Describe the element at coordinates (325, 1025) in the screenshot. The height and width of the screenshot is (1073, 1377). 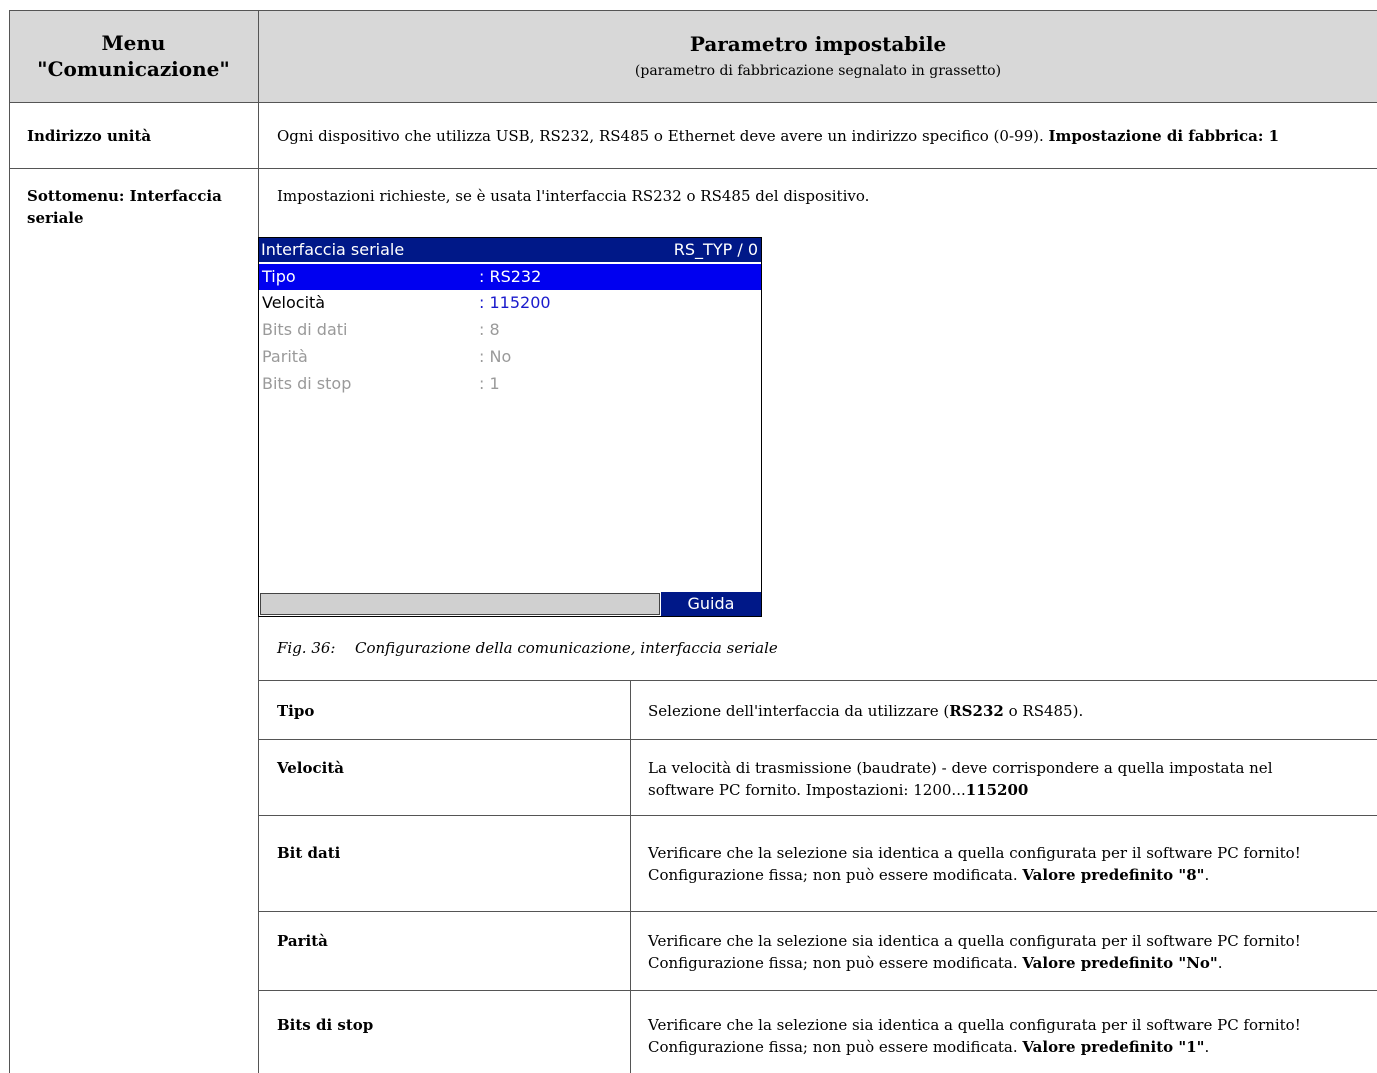
I see `param-name-bits-stop: Bits di stop` at that location.